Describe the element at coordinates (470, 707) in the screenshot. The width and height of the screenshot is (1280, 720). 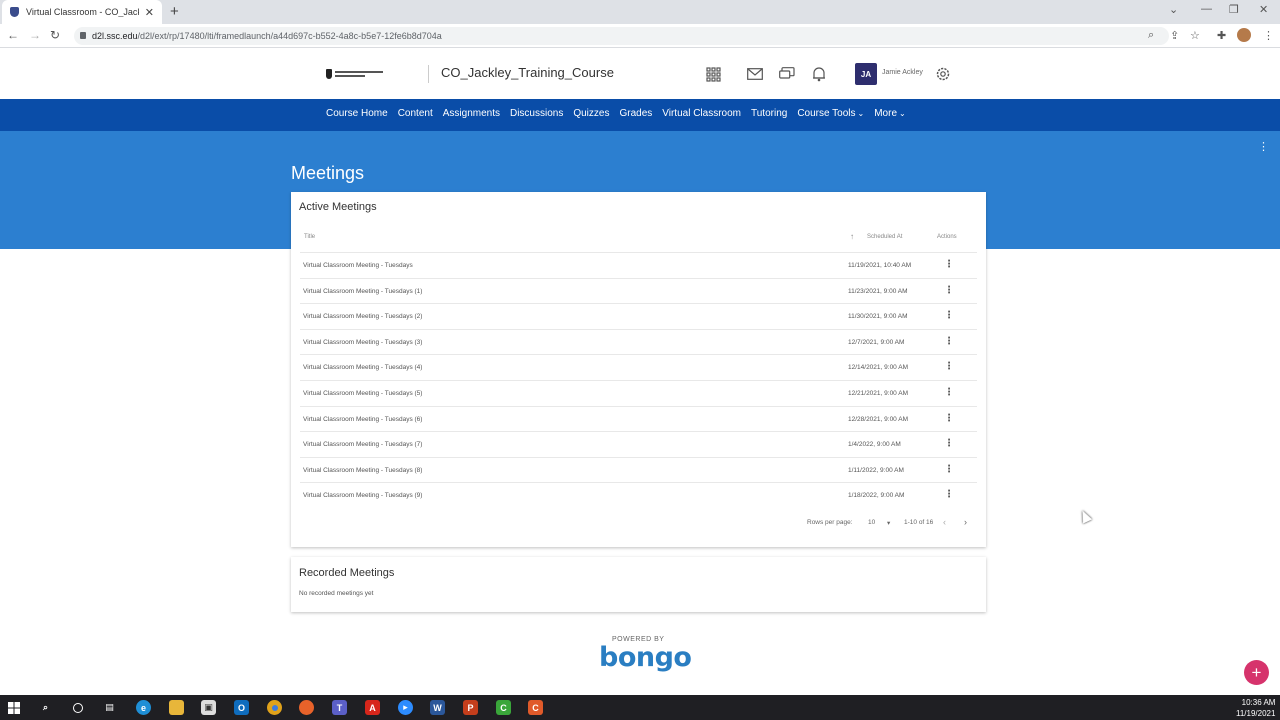
I see `powerpoint-icon: P` at that location.